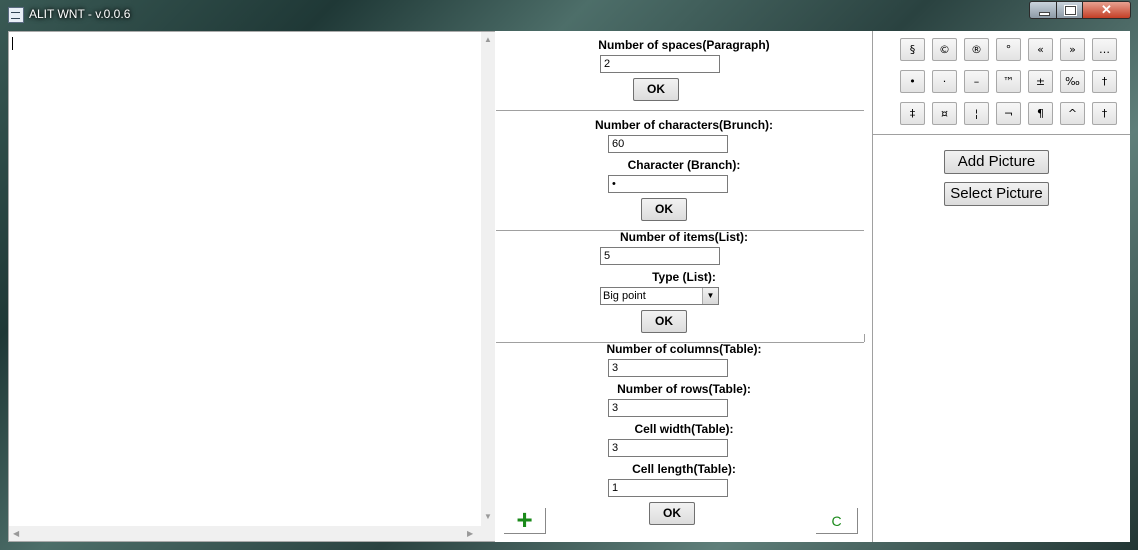 The image size is (1138, 550). Describe the element at coordinates (684, 165) in the screenshot. I see `branch-char-label: Character (Branch):` at that location.